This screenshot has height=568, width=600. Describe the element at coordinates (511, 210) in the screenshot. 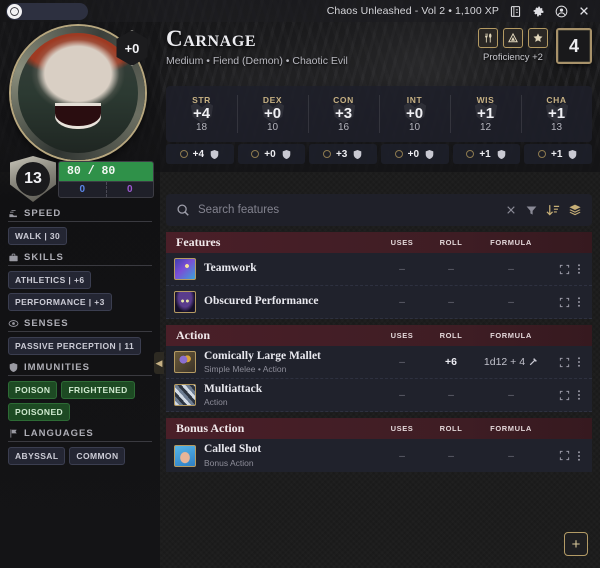

I see `clear-icon` at that location.